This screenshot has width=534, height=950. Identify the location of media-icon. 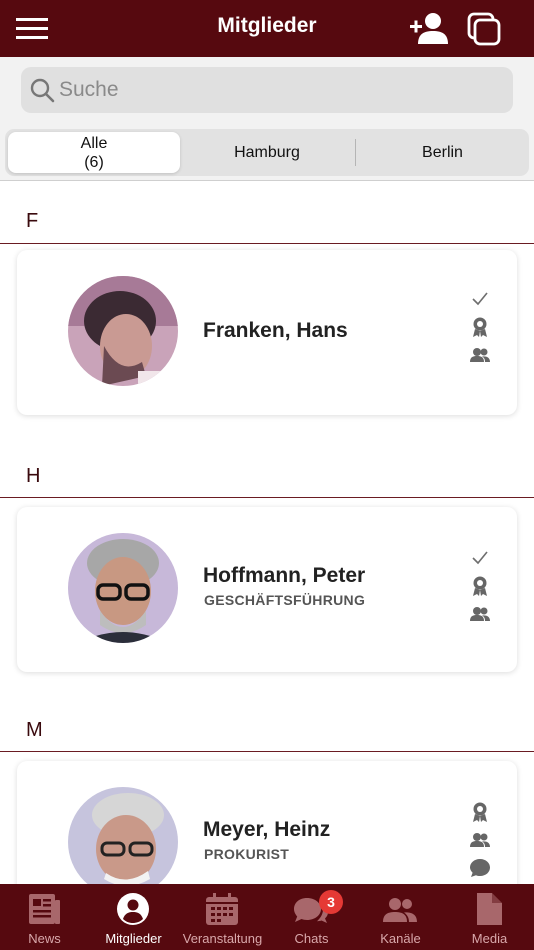
(489, 909).